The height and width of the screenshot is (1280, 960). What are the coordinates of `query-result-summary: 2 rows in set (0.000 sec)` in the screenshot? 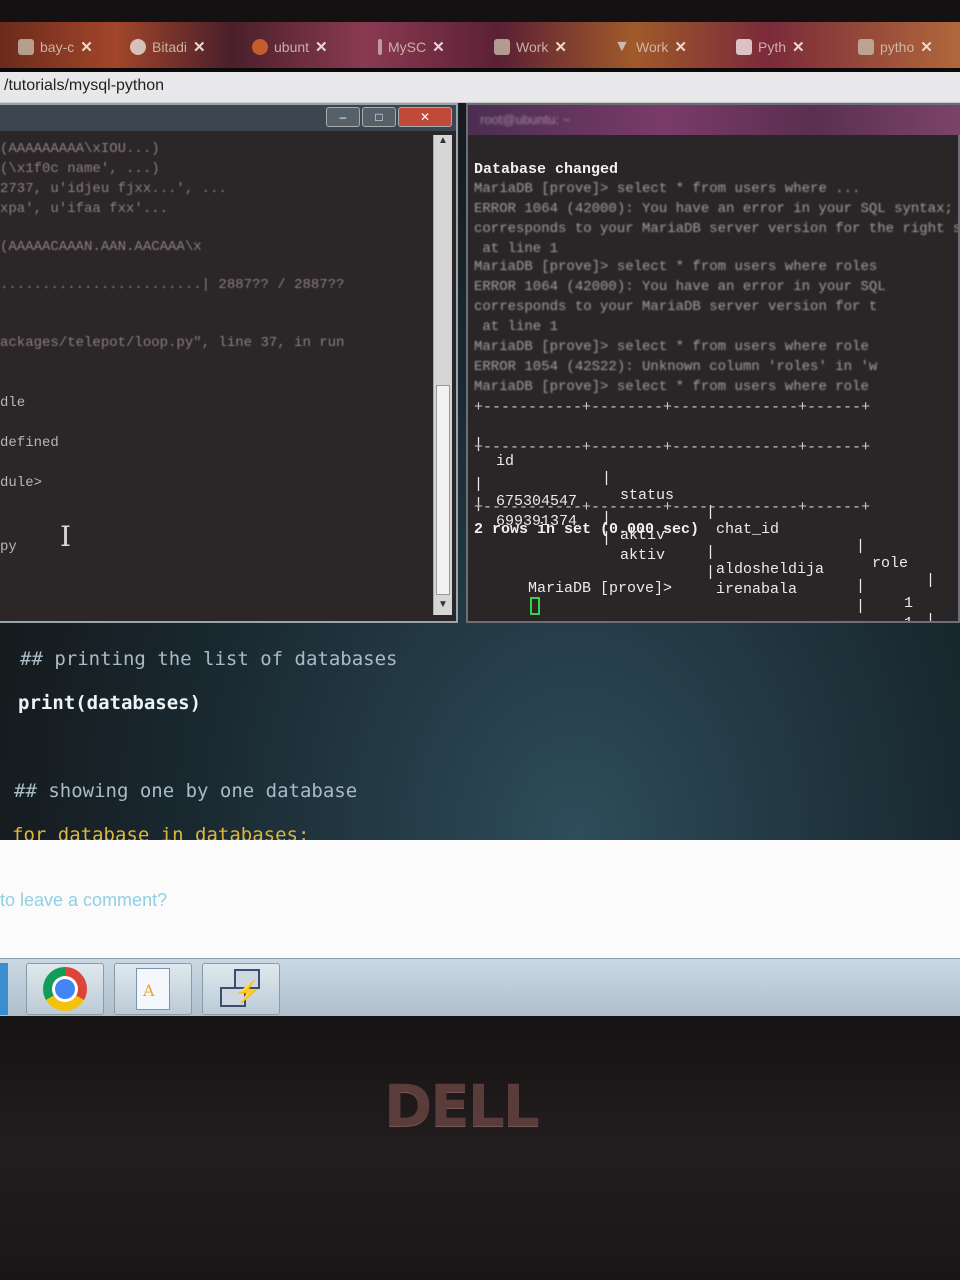 It's located at (587, 529).